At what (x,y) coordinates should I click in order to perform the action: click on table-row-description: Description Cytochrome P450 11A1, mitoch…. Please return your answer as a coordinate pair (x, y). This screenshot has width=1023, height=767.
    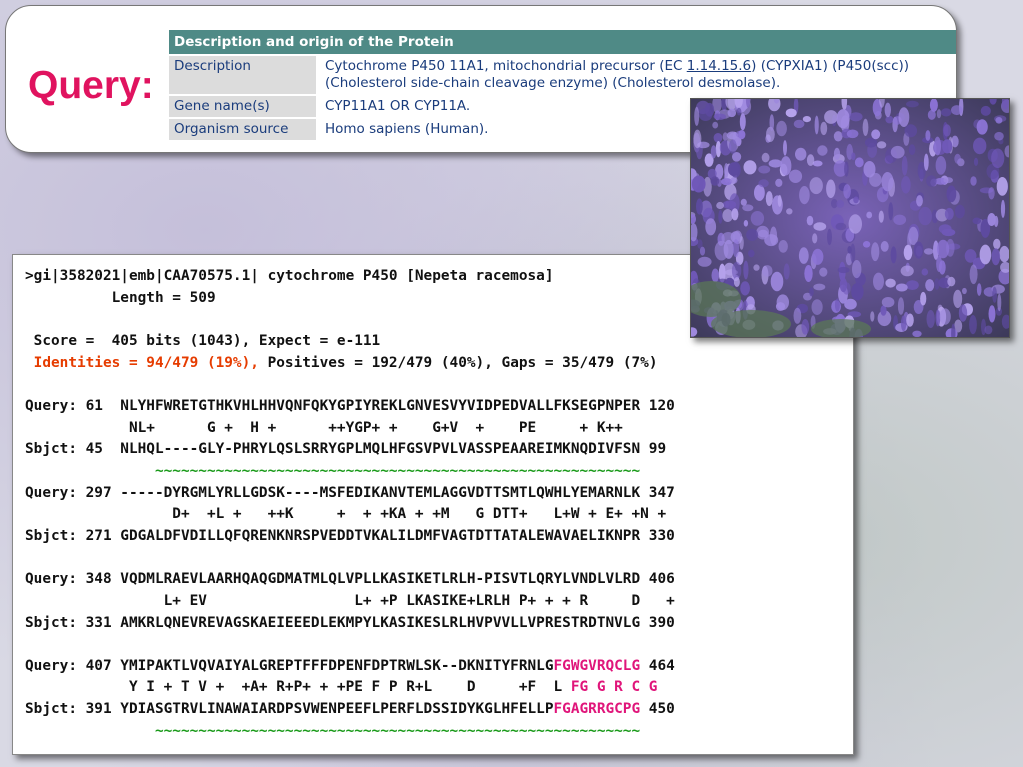
    Looking at the image, I should click on (562, 75).